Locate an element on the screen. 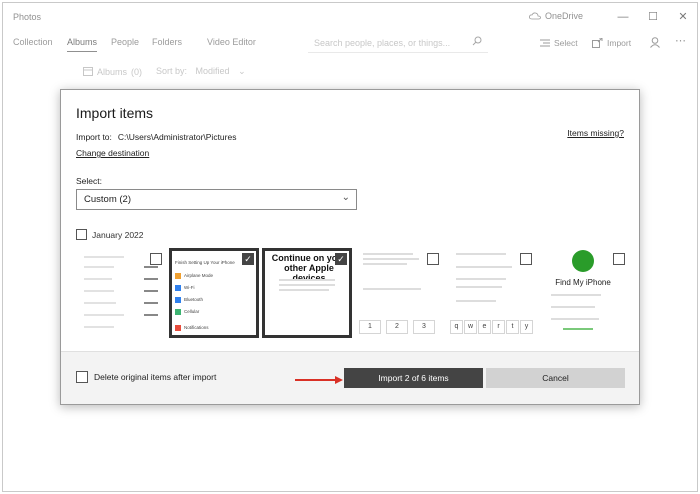 This screenshot has width=700, height=494. keypad-key: 1 is located at coordinates (370, 327).